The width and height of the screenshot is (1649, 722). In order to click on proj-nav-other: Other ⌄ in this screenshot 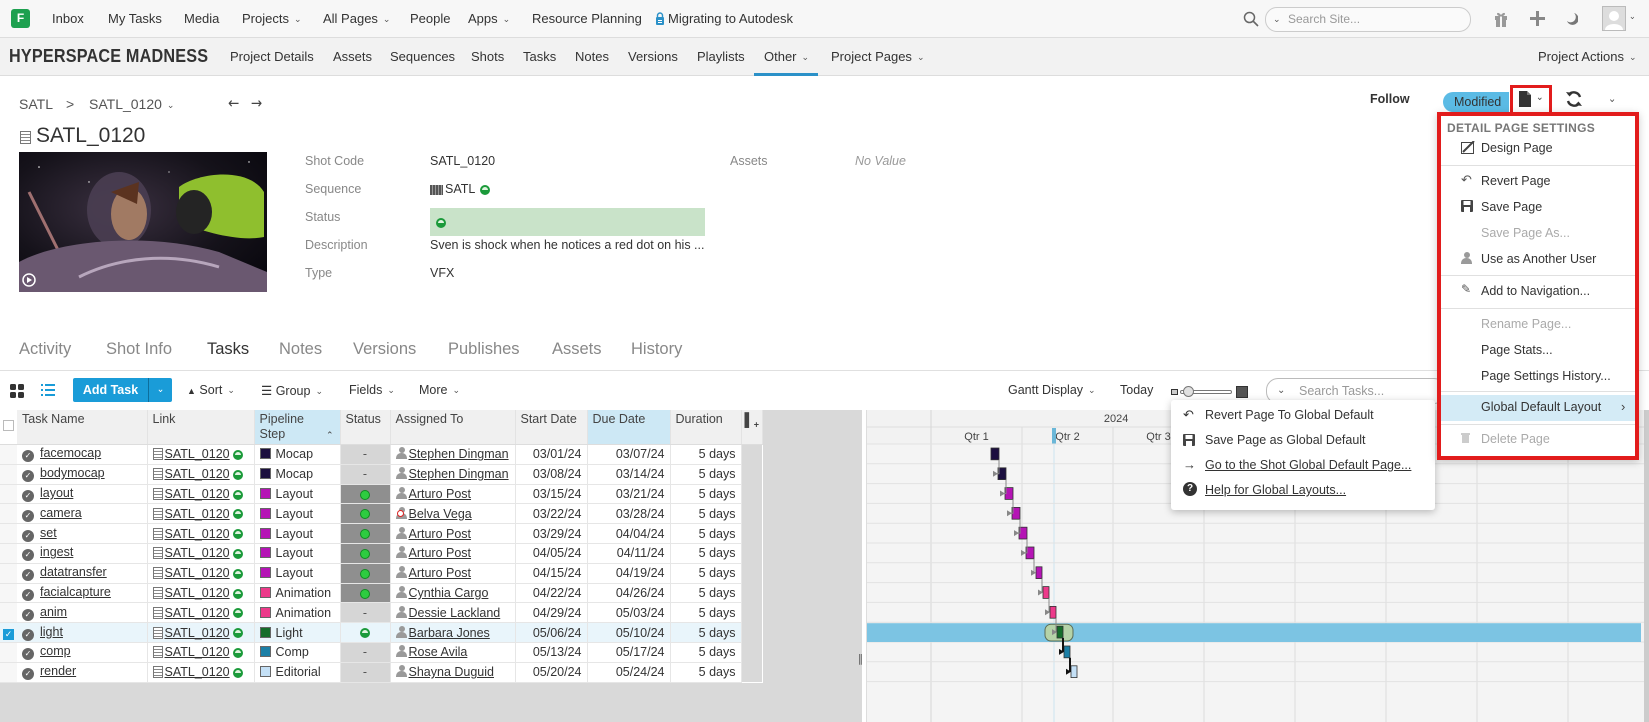, I will do `click(786, 56)`.